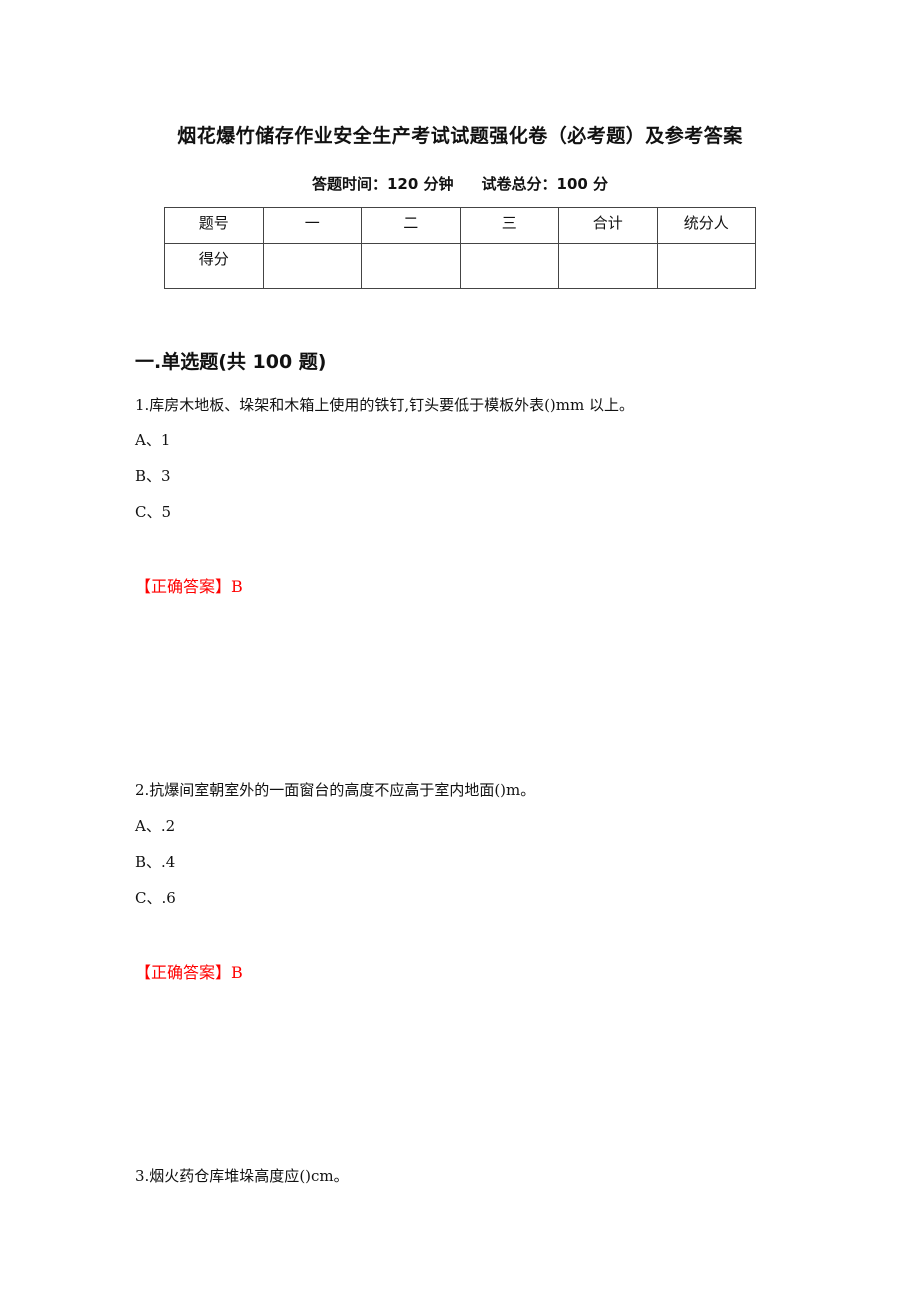  I want to click on score-cell: 合计, so click(608, 225).